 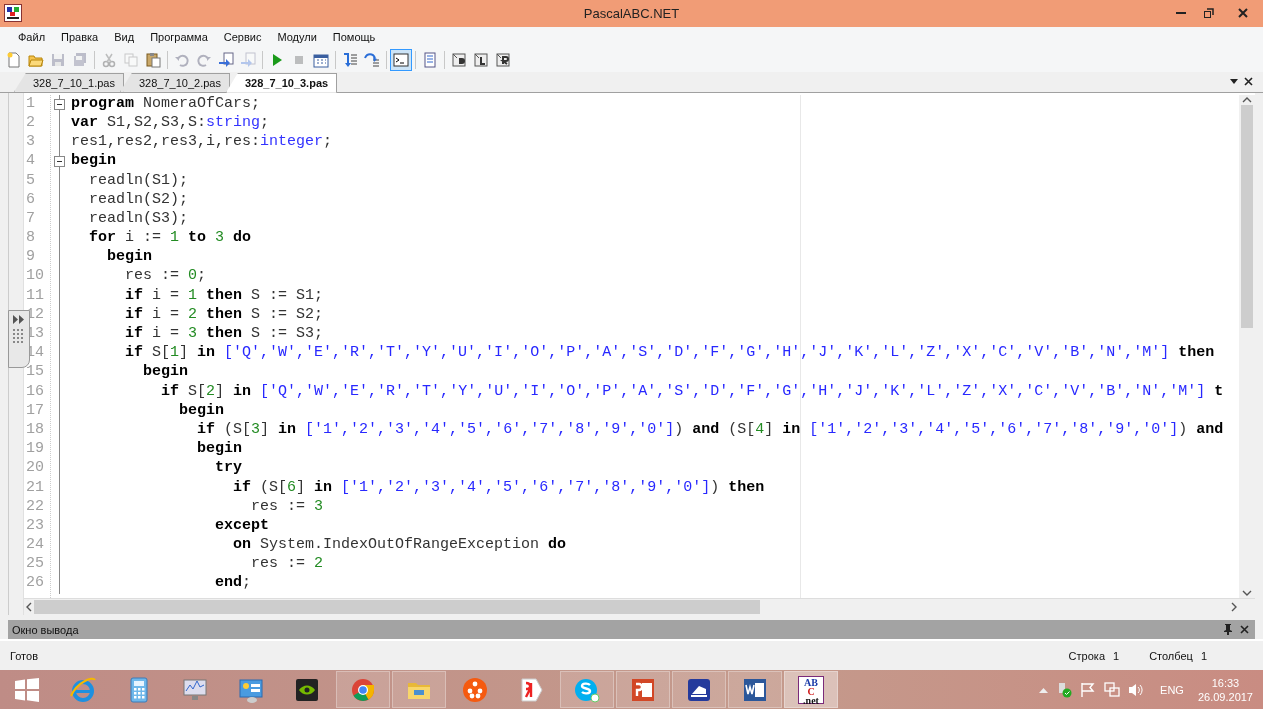 What do you see at coordinates (1228, 630) in the screenshot?
I see `pin-icon` at bounding box center [1228, 630].